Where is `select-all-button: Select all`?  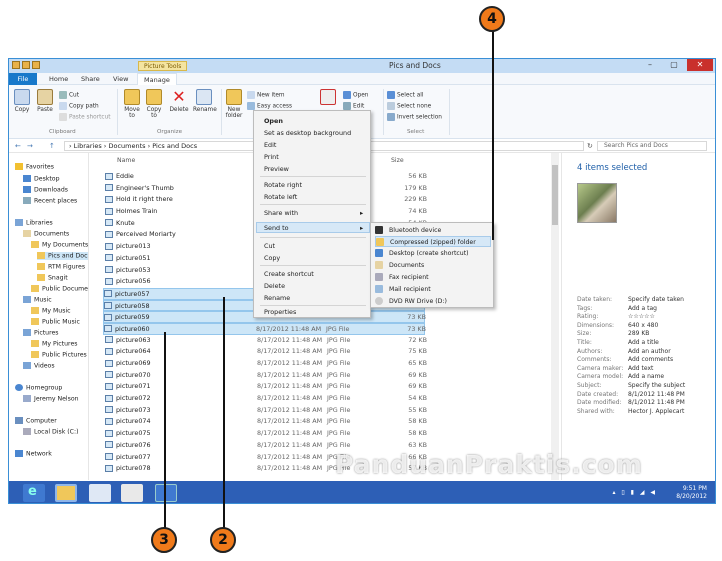
select-all-button: Select all is located at coordinates (405, 95).